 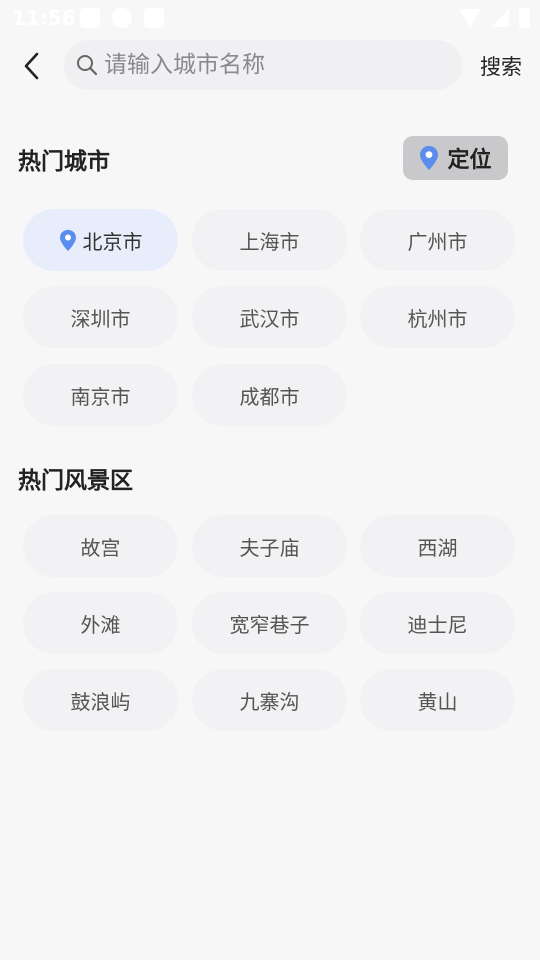 I want to click on scenic-chip-kuanzhai: 宽窄巷子, so click(x=269, y=623).